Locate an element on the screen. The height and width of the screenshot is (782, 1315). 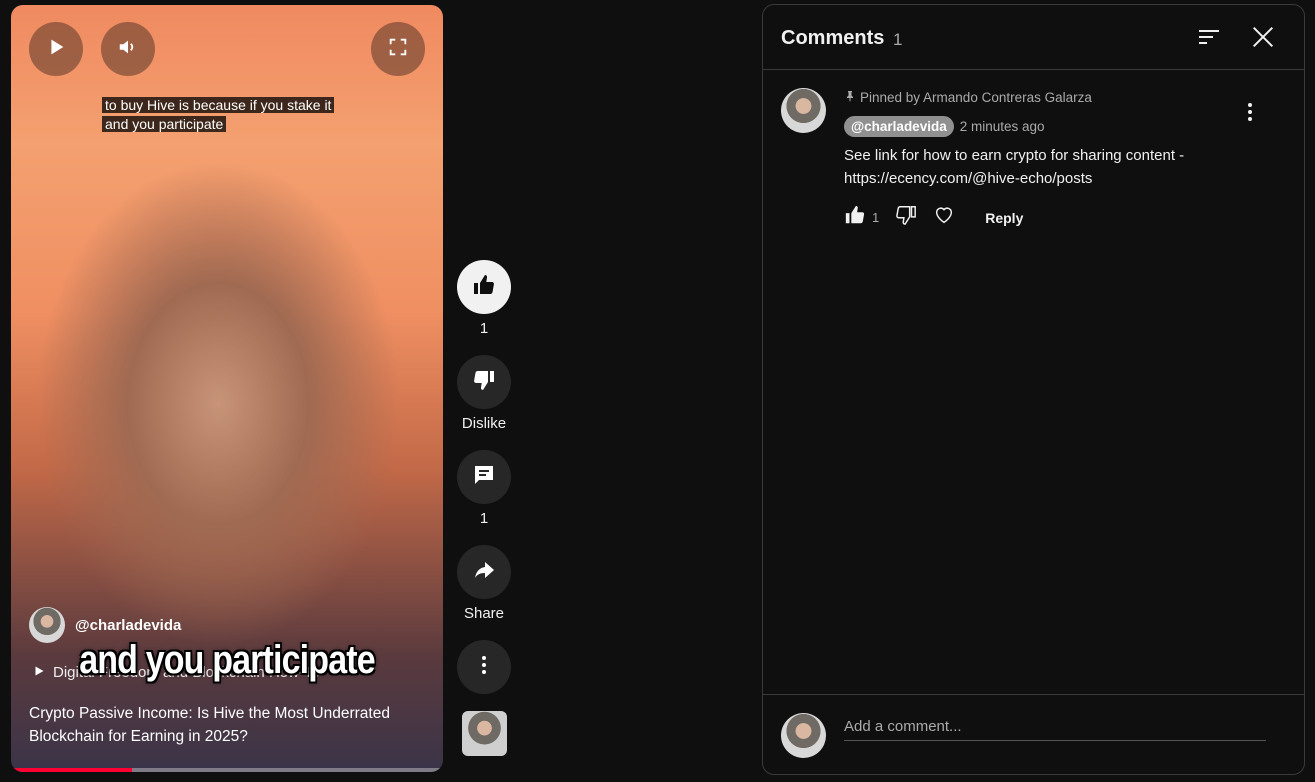
sort-icon is located at coordinates (1209, 42).